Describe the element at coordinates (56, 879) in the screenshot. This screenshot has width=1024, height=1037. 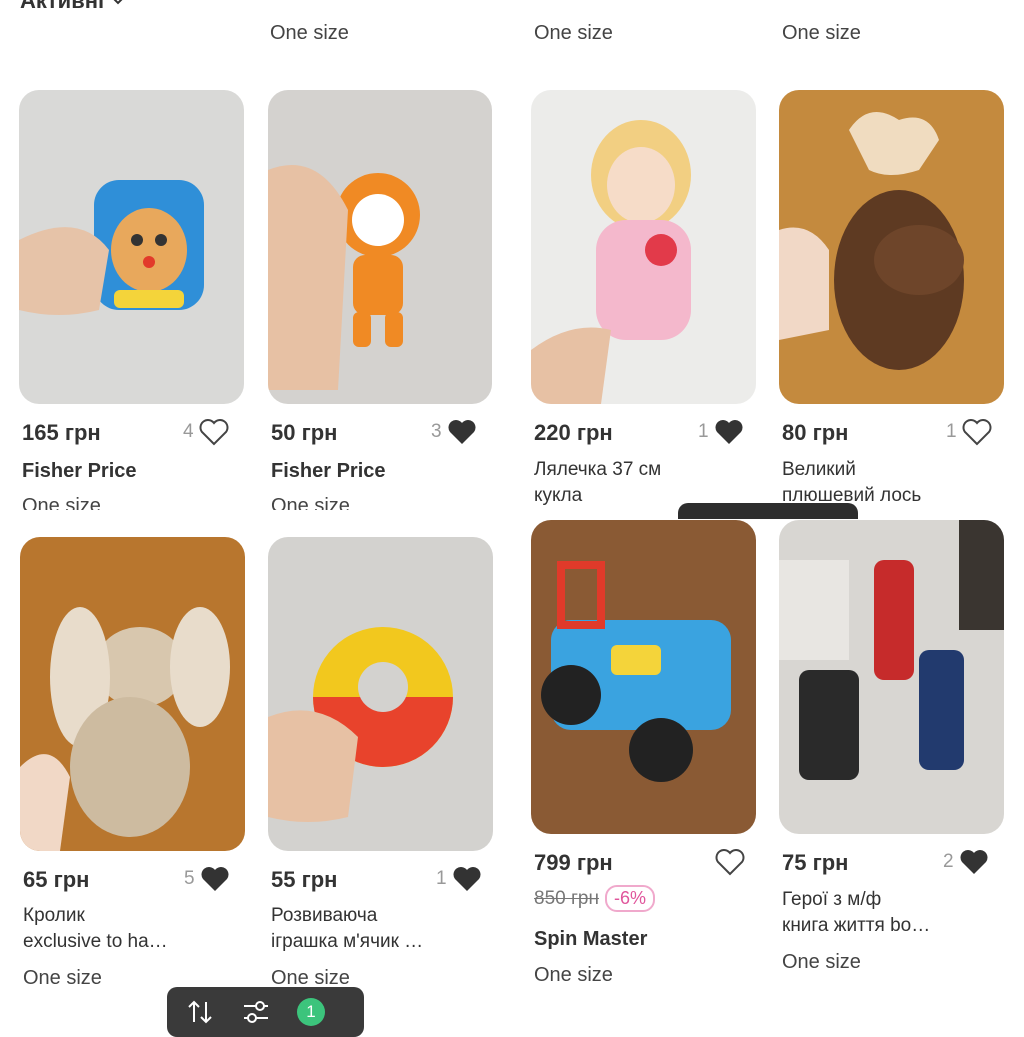
I see `item-price: 65 грн` at that location.